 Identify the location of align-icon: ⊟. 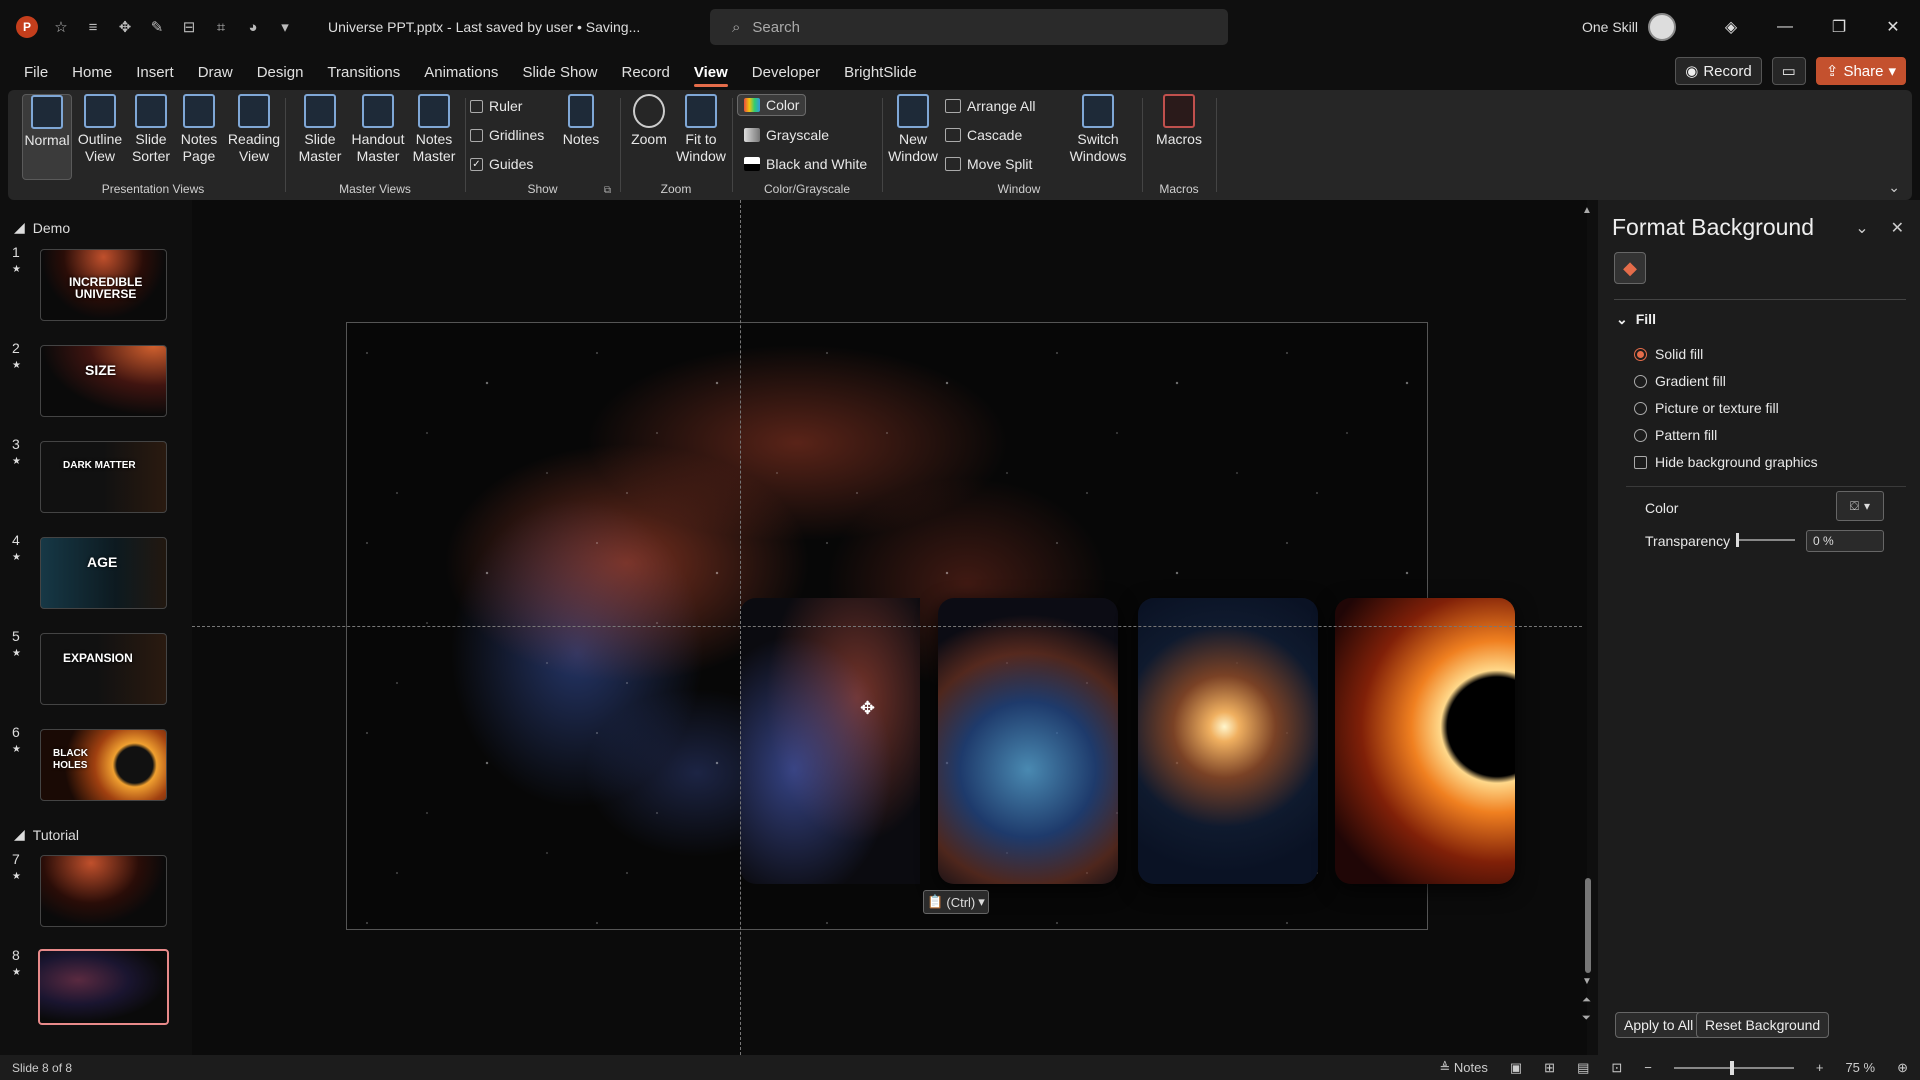
(189, 27).